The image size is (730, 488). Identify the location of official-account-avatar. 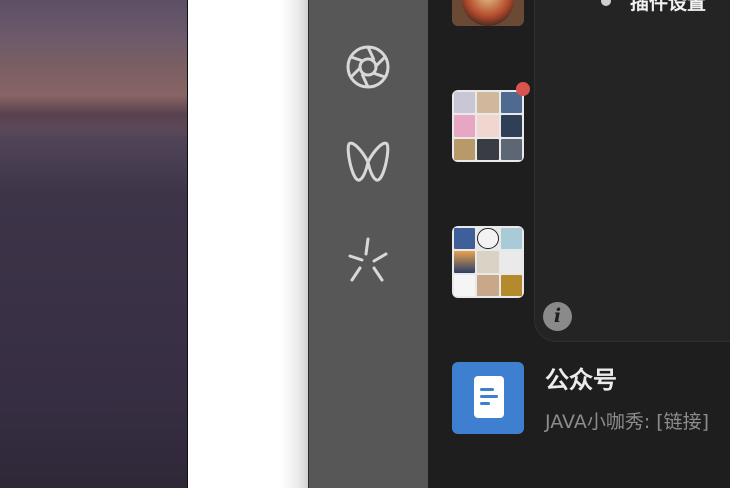
(488, 398).